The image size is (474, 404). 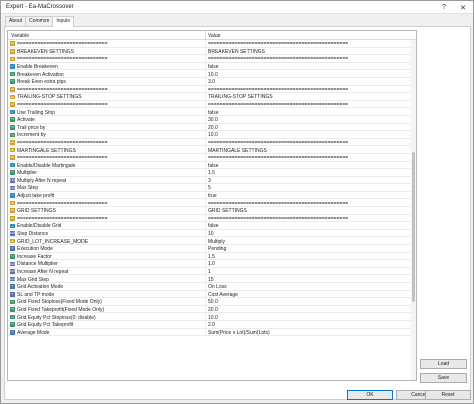 What do you see at coordinates (370, 395) in the screenshot?
I see `ok-button: OK` at bounding box center [370, 395].